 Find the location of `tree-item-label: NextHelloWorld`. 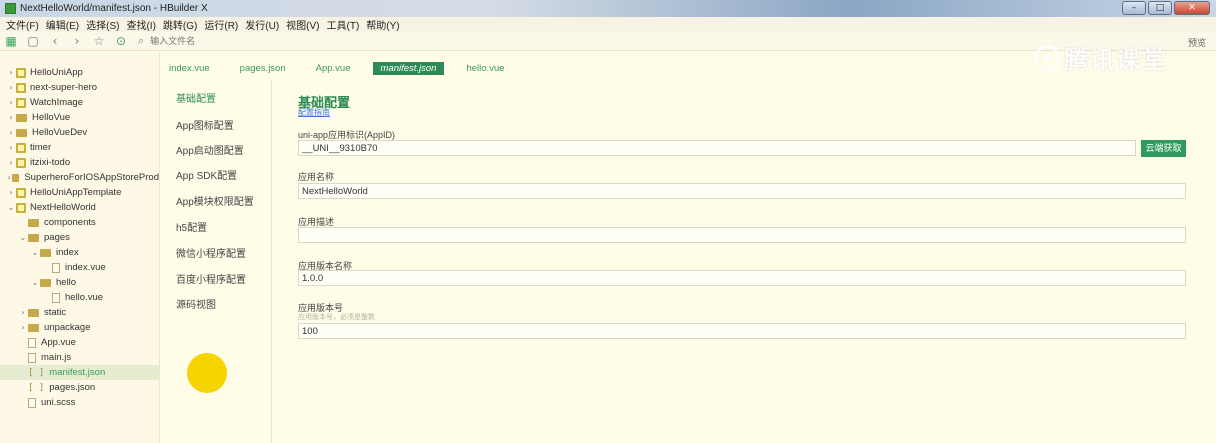

tree-item-label: NextHelloWorld is located at coordinates (63, 207).